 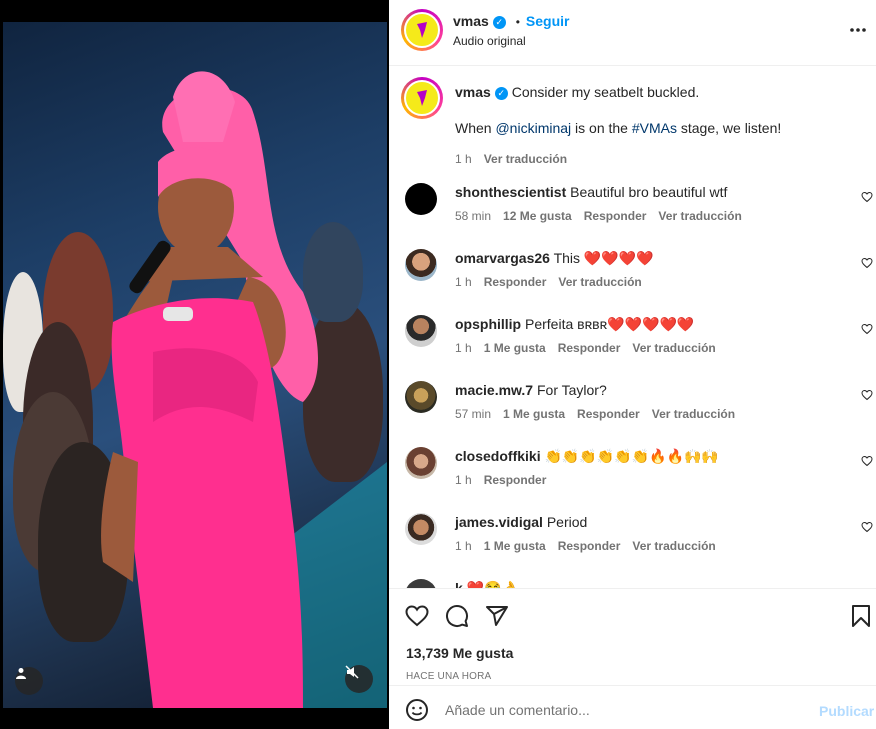 What do you see at coordinates (605, 92) in the screenshot?
I see `caption-line-1: Consider my seatbelt buckled.` at bounding box center [605, 92].